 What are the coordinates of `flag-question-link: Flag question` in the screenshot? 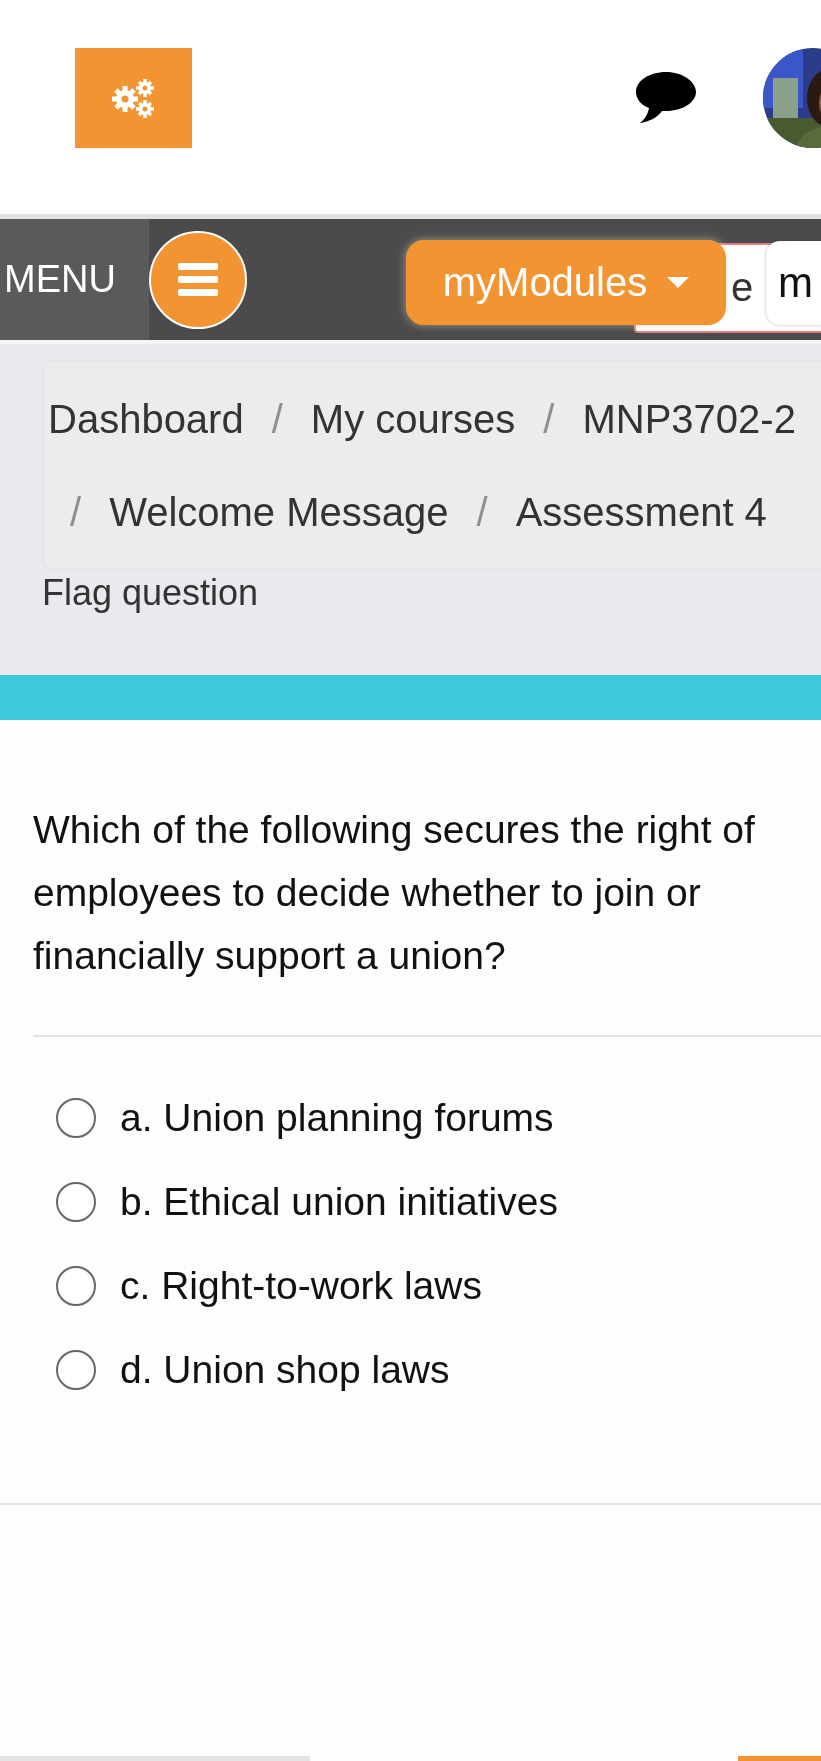 It's located at (431, 593).